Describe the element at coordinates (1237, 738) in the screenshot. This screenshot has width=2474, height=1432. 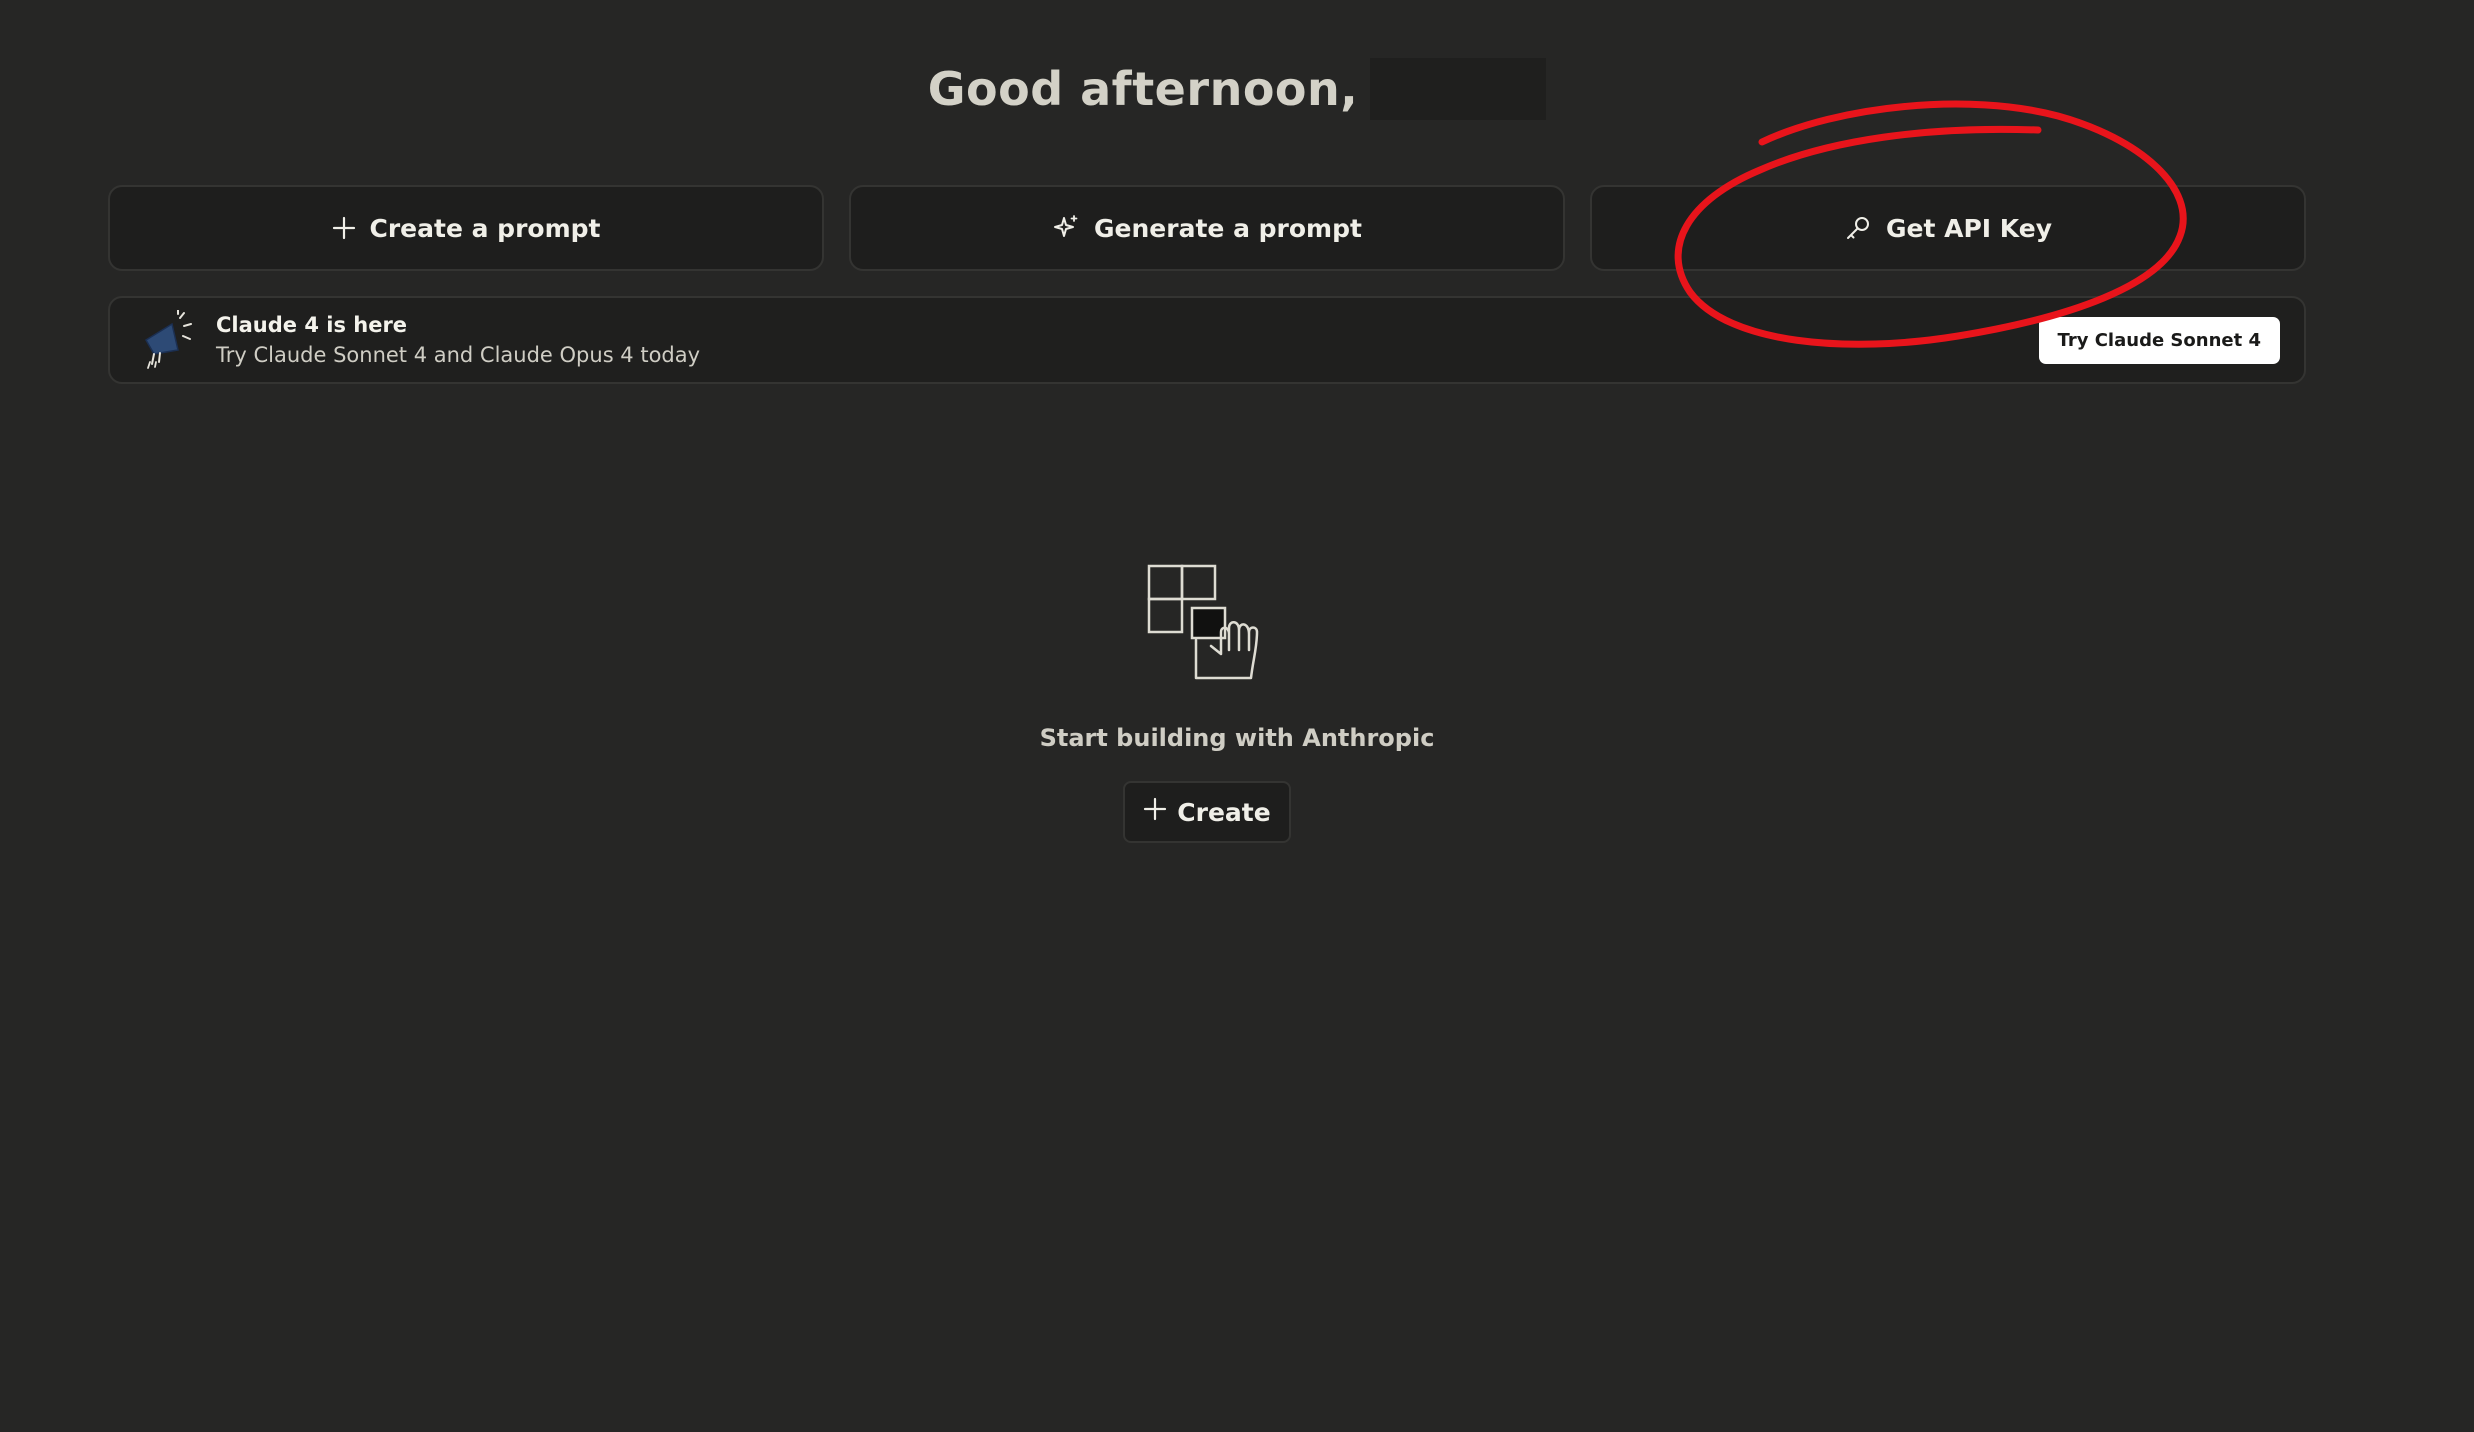
I see `empty-state-title: Start building with Anthropic` at that location.